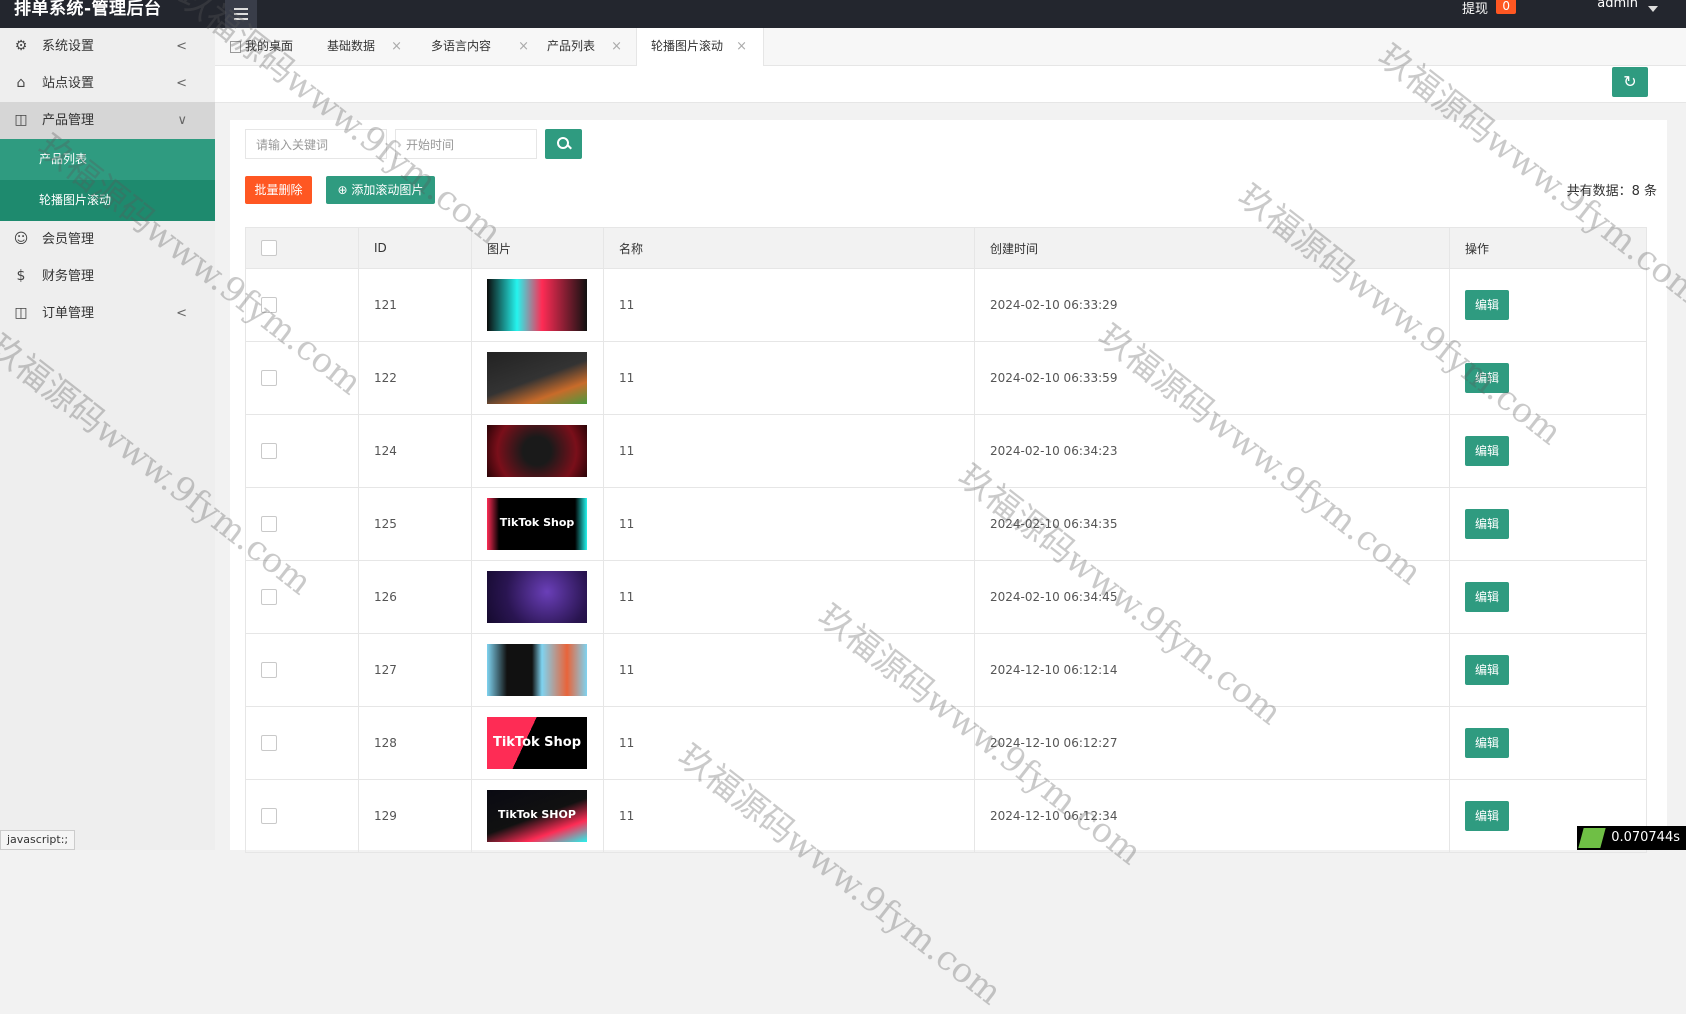 Image resolution: width=1686 pixels, height=1014 pixels. I want to click on home-icon, so click(235, 47).